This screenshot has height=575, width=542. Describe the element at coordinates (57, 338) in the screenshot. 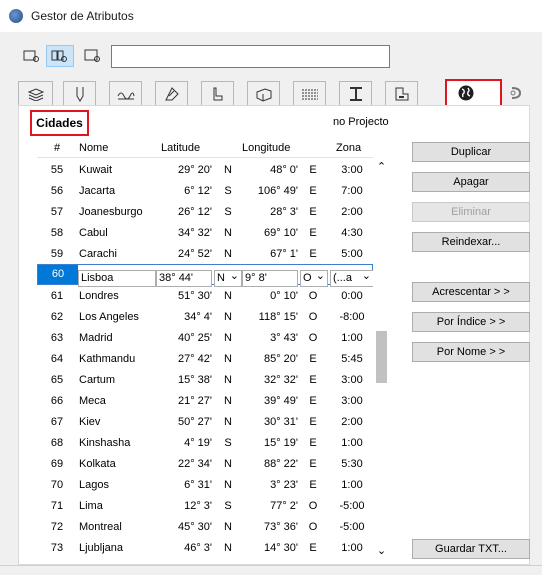

I see `row-number: 63` at that location.